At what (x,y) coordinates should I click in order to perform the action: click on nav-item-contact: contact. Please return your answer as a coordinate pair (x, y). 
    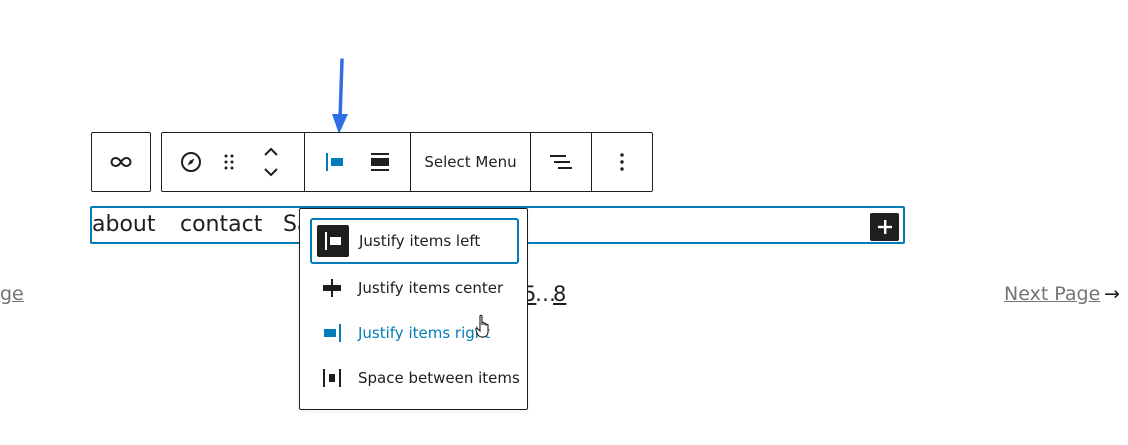
    Looking at the image, I should click on (221, 224).